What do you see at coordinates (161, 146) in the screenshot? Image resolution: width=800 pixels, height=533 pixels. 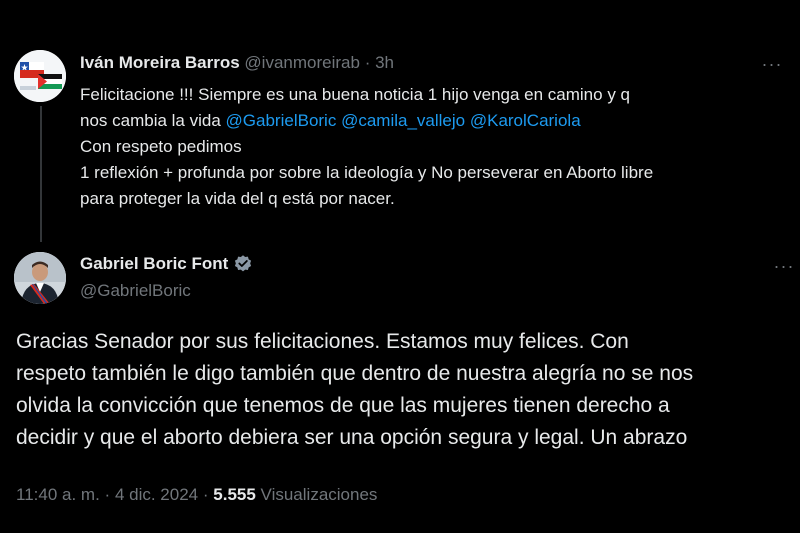 I see `reply-text-line: Con respeto pedimos` at bounding box center [161, 146].